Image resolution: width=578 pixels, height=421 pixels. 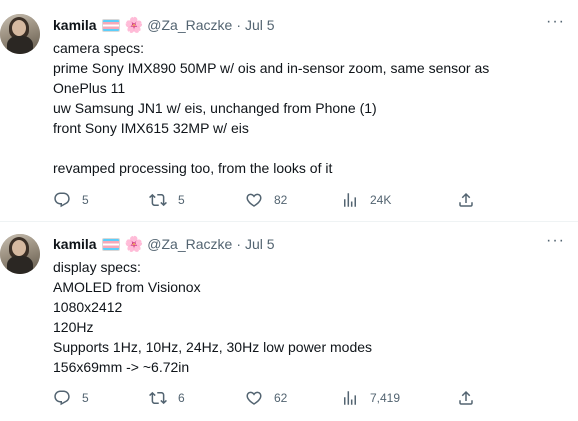 What do you see at coordinates (127, 287) in the screenshot?
I see `tweet-text-line: AMOLED from Visionox` at bounding box center [127, 287].